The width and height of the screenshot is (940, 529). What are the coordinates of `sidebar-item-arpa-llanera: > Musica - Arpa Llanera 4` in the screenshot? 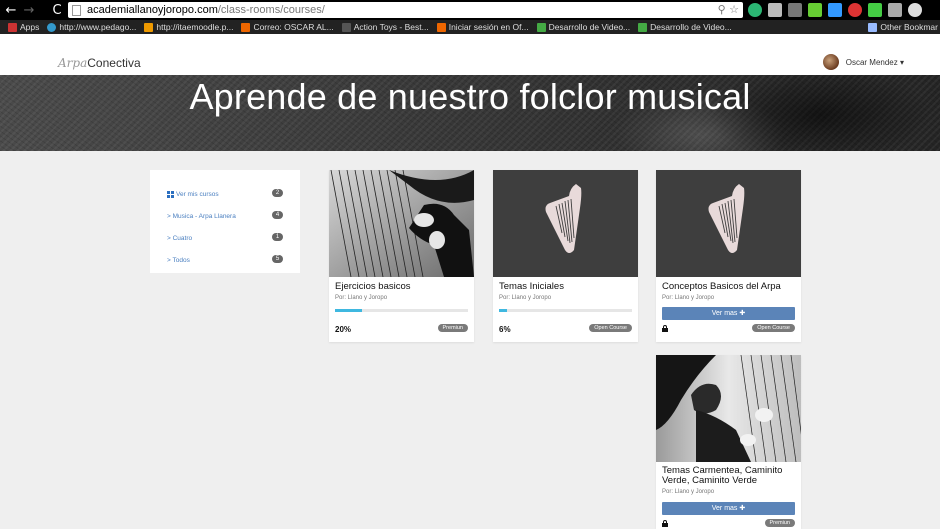 It's located at (225, 216).